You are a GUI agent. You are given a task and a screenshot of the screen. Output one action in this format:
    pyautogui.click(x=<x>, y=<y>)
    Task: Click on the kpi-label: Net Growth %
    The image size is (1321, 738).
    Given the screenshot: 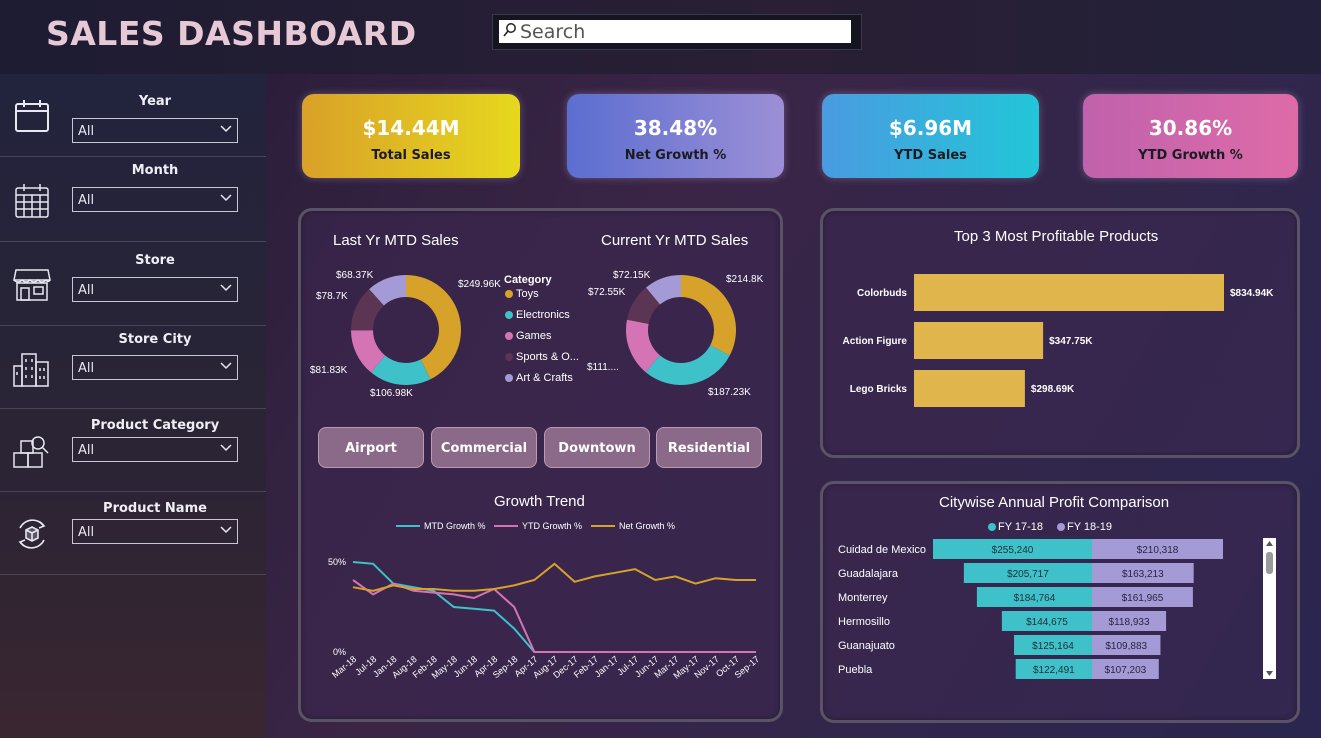 What is the action you would take?
    pyautogui.click(x=675, y=155)
    